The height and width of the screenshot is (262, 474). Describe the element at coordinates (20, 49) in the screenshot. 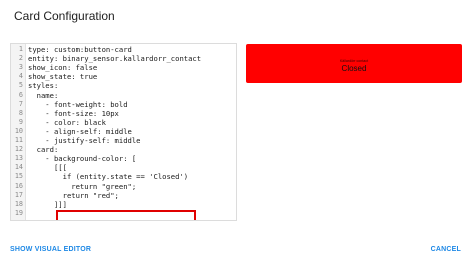

I see `line-number: 1` at that location.